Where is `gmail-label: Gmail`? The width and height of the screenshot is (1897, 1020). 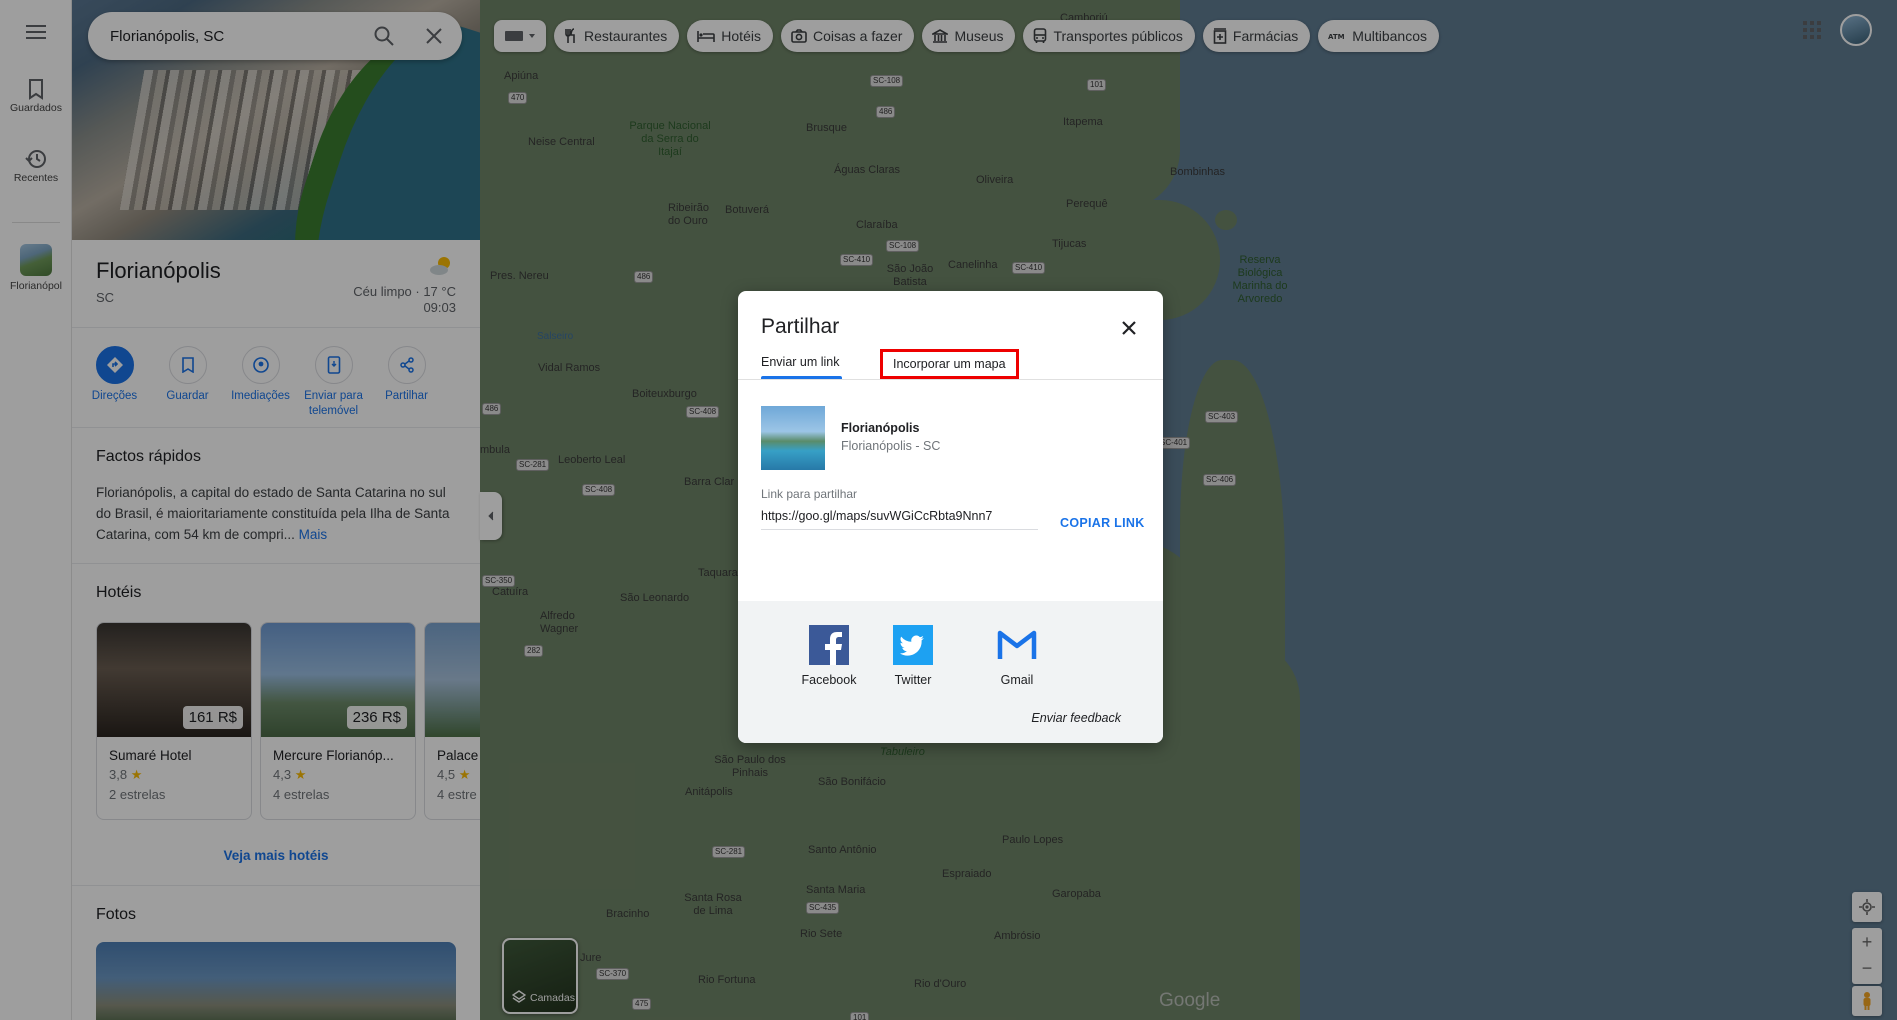 gmail-label: Gmail is located at coordinates (1017, 680).